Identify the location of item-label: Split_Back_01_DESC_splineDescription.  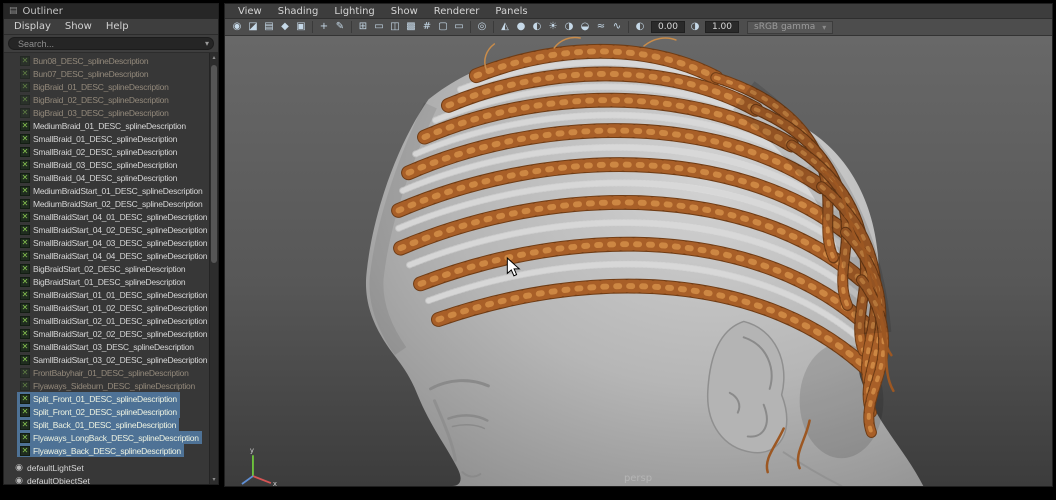
(105, 424).